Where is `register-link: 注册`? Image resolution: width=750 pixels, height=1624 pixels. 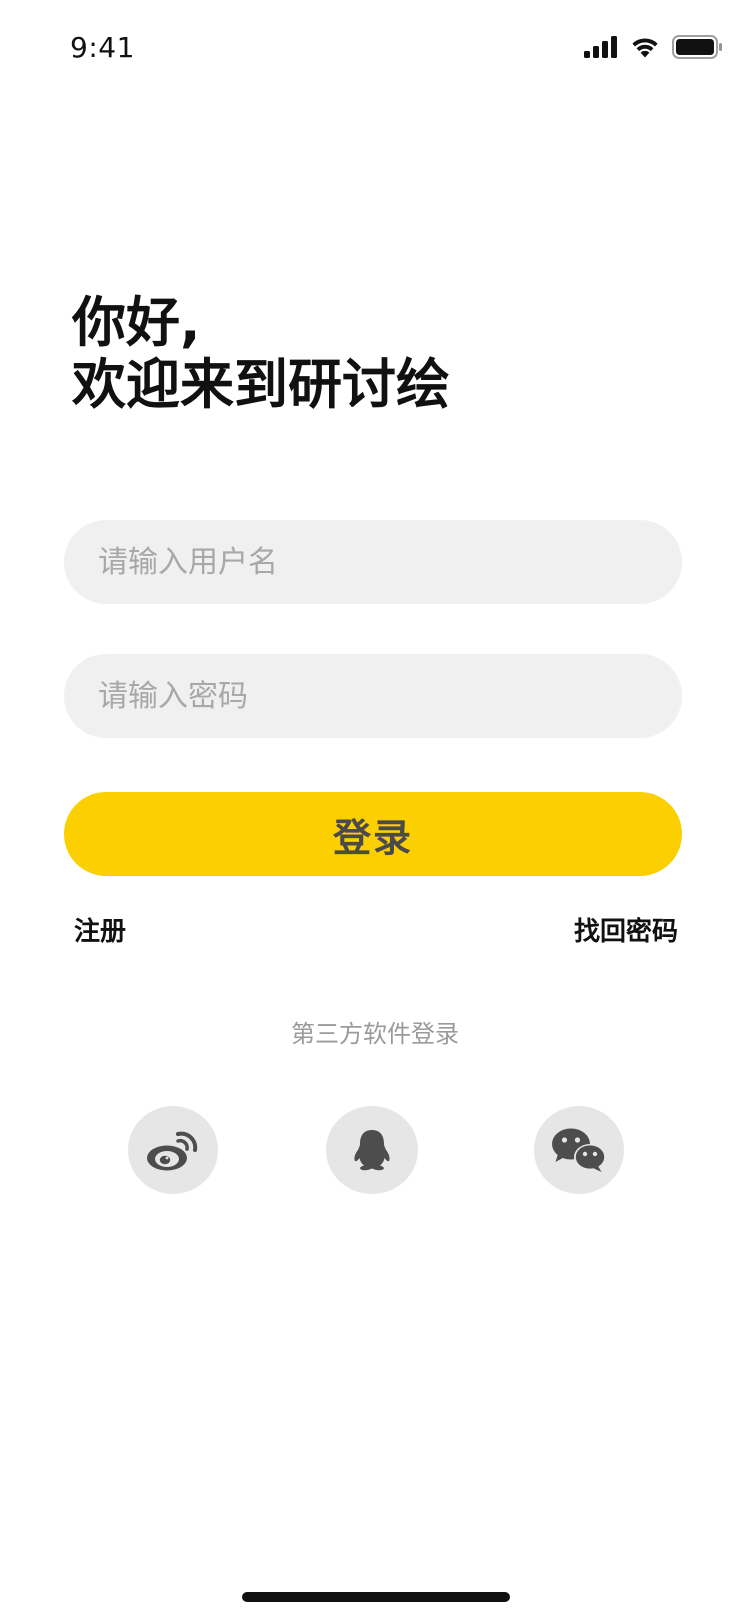 register-link: 注册 is located at coordinates (100, 932).